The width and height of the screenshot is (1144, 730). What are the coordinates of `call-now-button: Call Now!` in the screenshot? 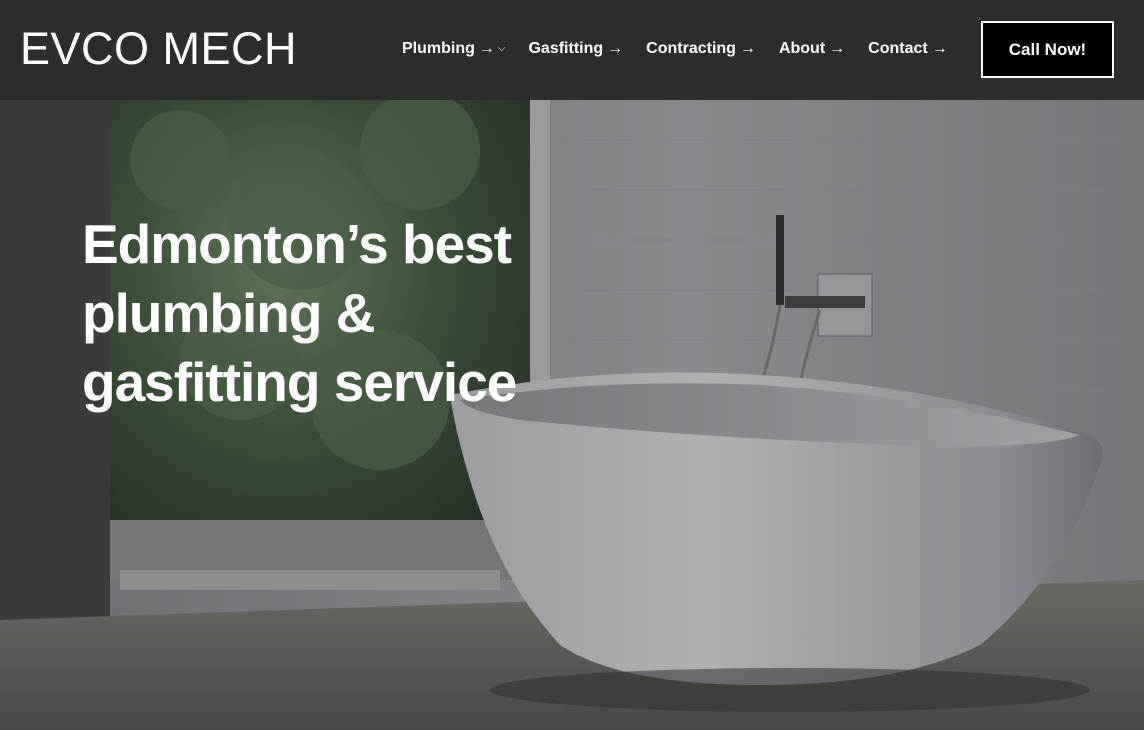 It's located at (1047, 49).